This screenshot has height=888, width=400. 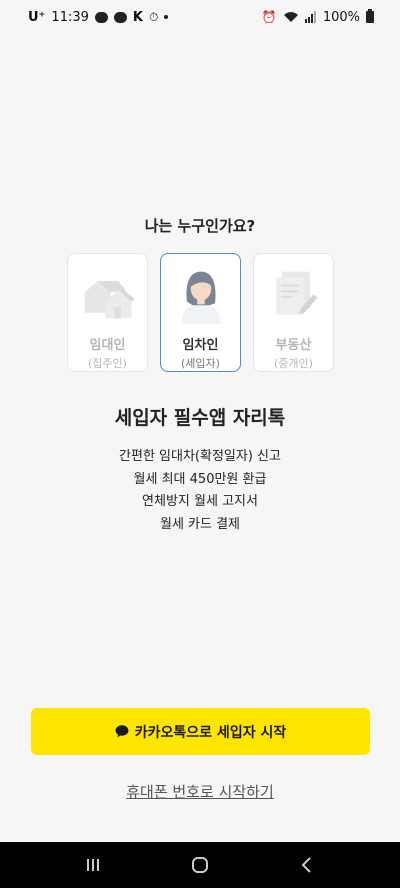 I want to click on role-subtitle: (집주인), so click(x=107, y=363).